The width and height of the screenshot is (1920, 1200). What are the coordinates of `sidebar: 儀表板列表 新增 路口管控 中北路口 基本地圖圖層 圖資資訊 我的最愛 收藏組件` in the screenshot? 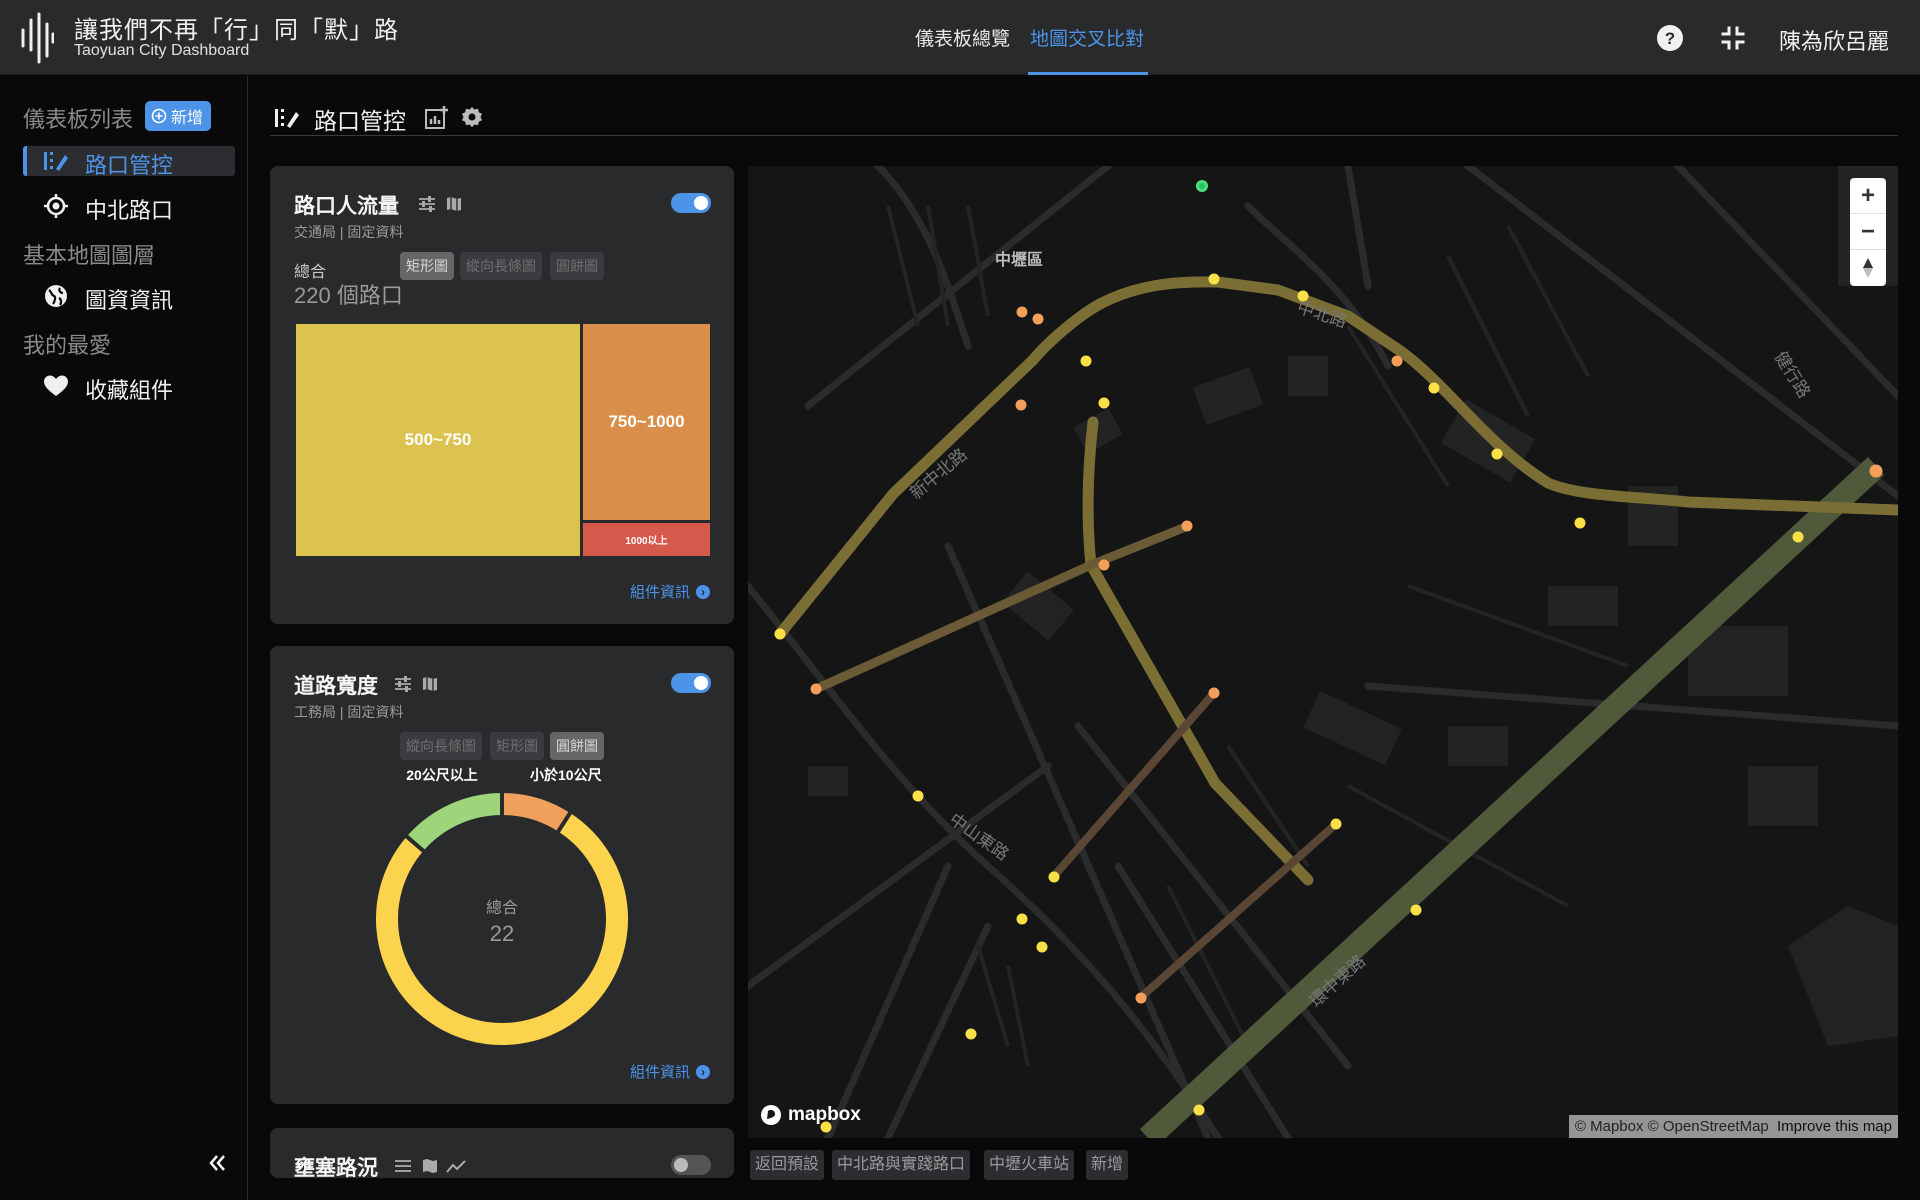 It's located at (124, 638).